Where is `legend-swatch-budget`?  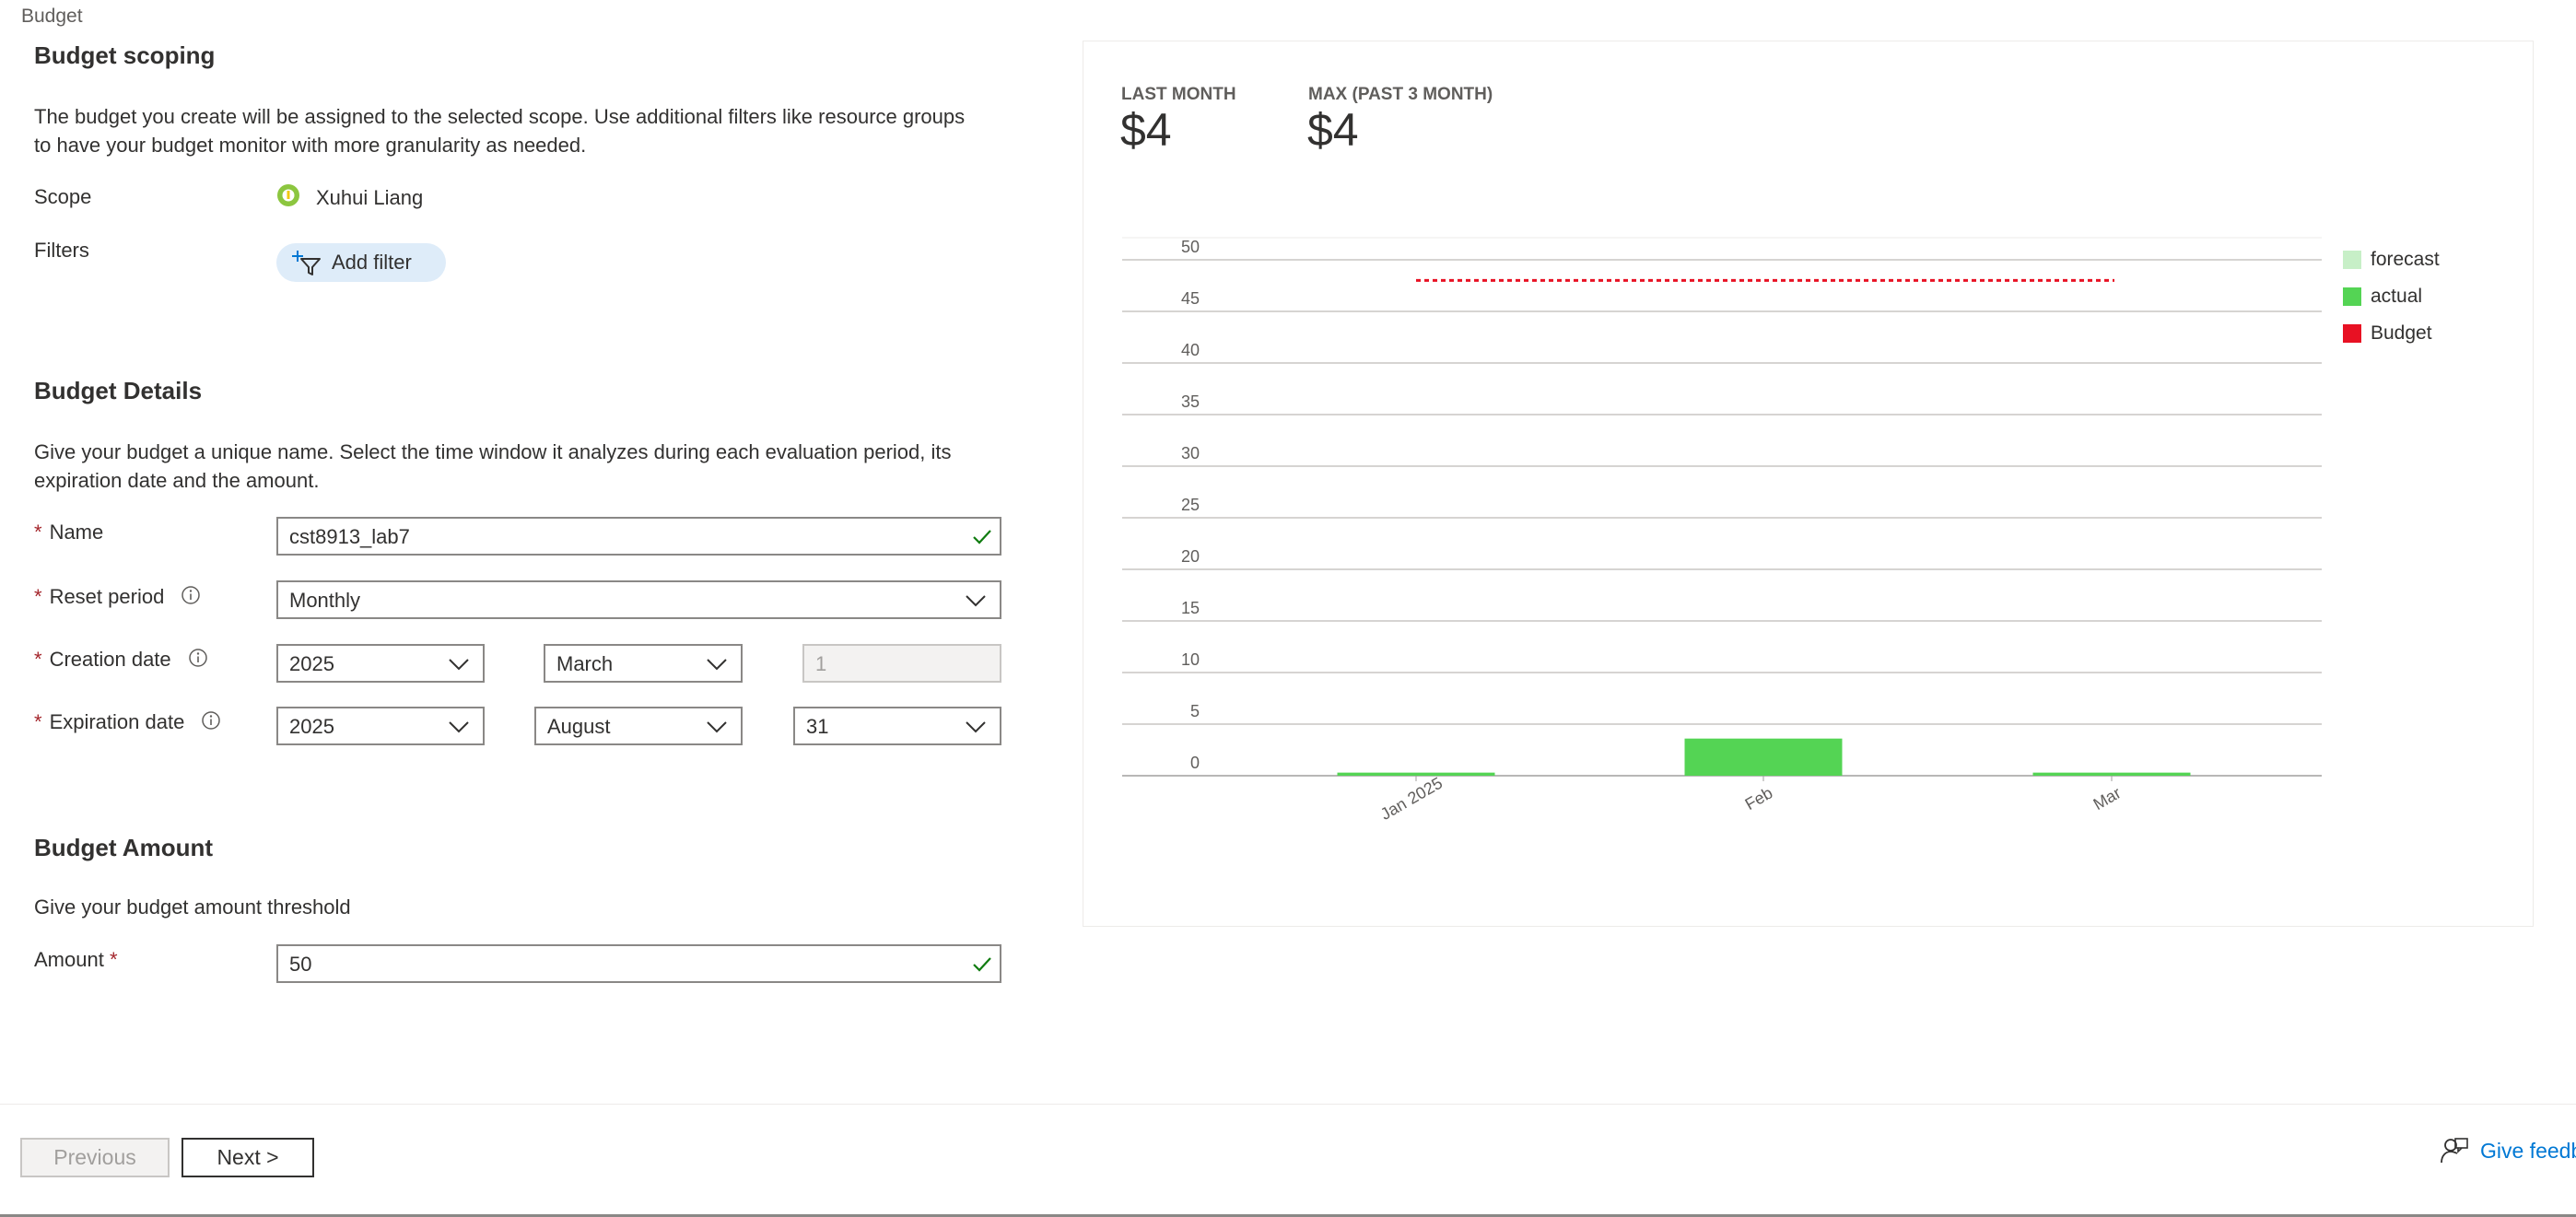
legend-swatch-budget is located at coordinates (2352, 333).